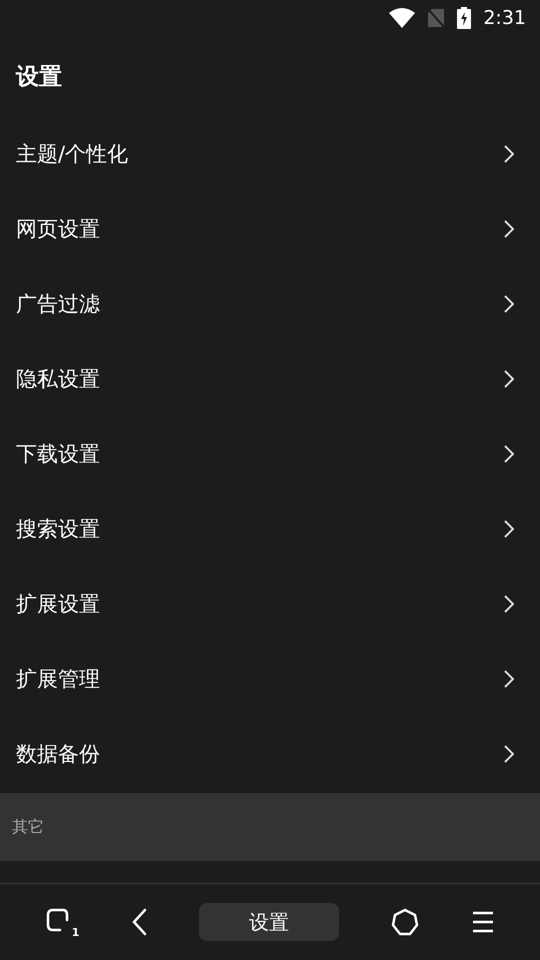 The height and width of the screenshot is (960, 540). Describe the element at coordinates (270, 678) in the screenshot. I see `settings-item: 扩展管理` at that location.